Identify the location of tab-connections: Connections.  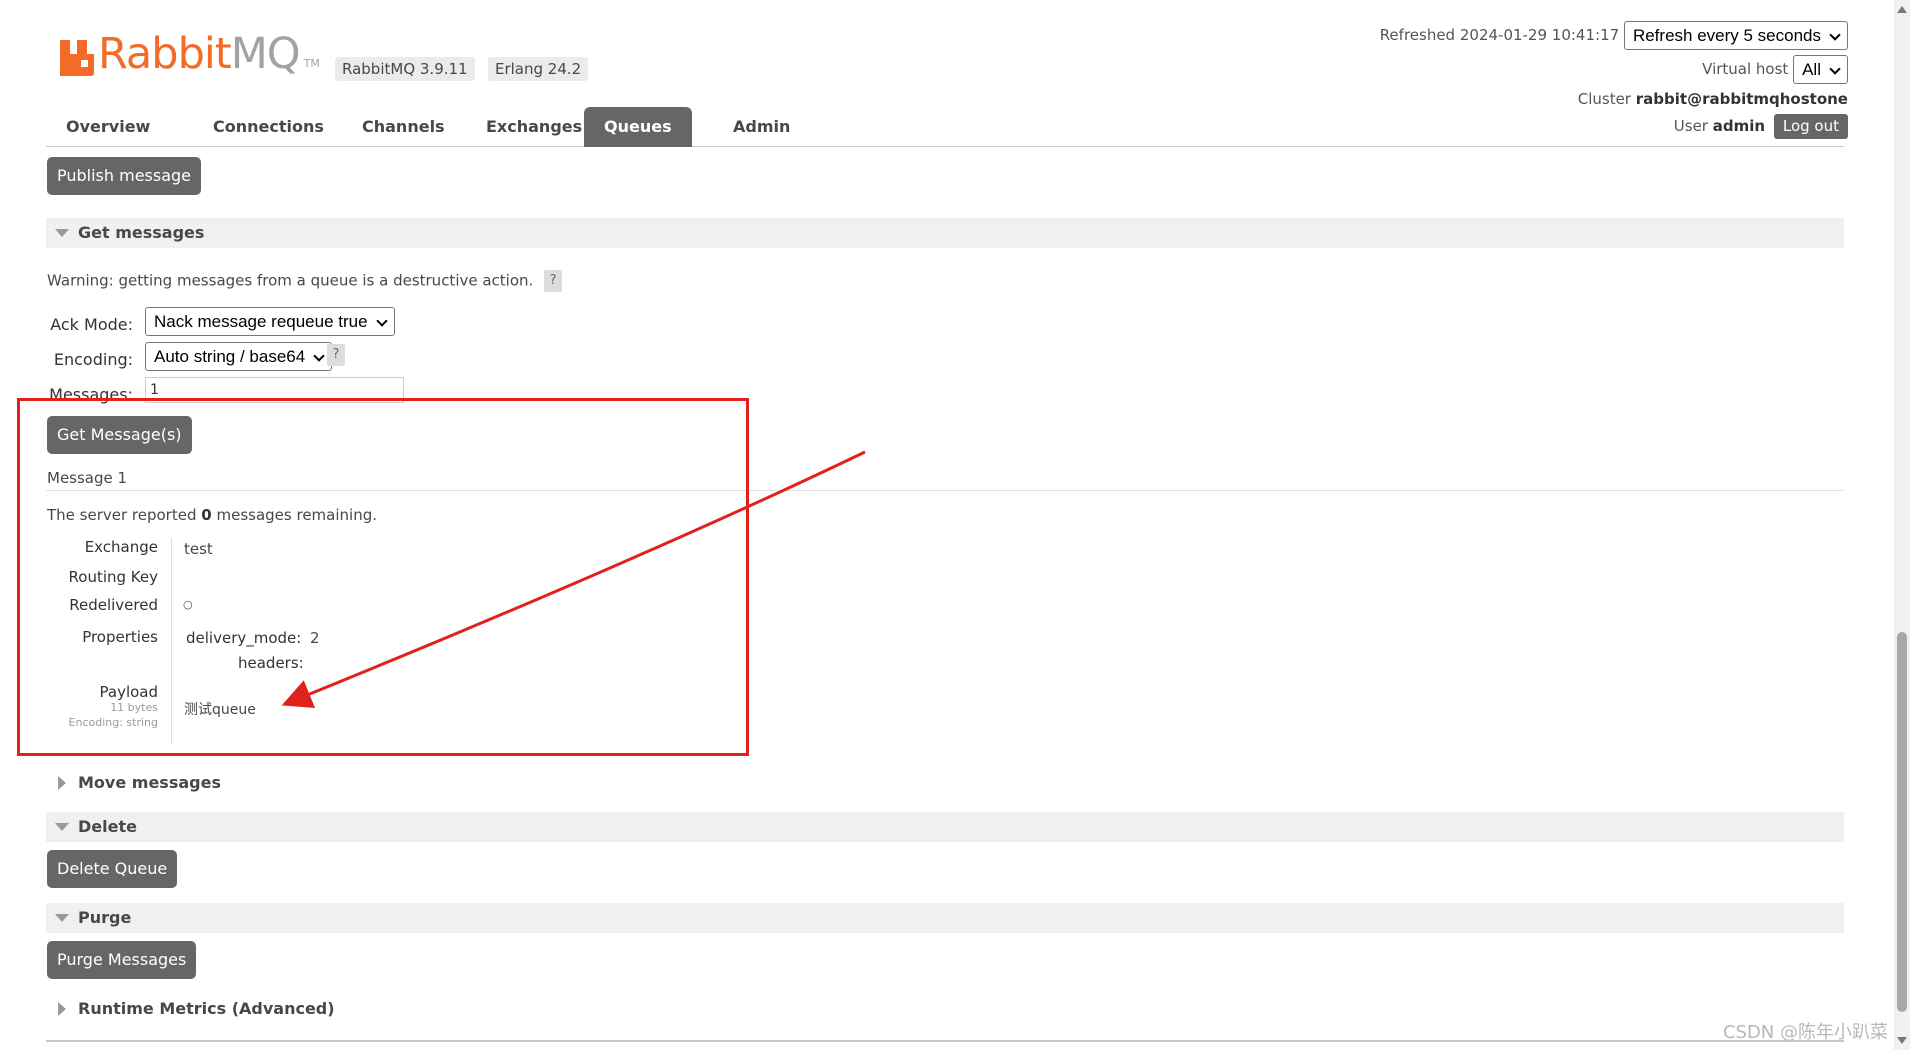
(268, 127).